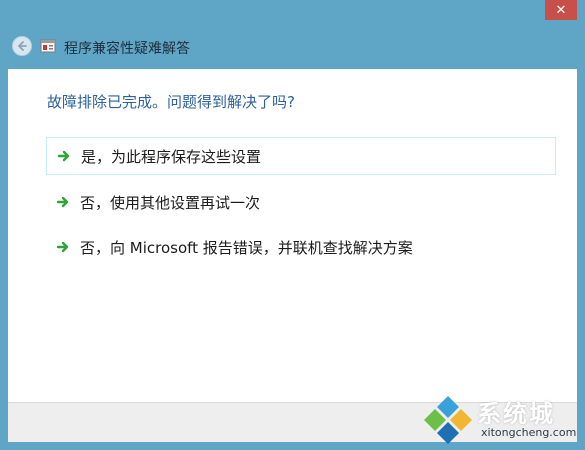  I want to click on close-icon: ✕, so click(561, 10).